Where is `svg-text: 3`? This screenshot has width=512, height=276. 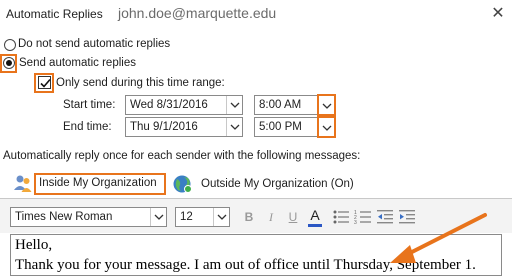 svg-text: 3 is located at coordinates (355, 223).